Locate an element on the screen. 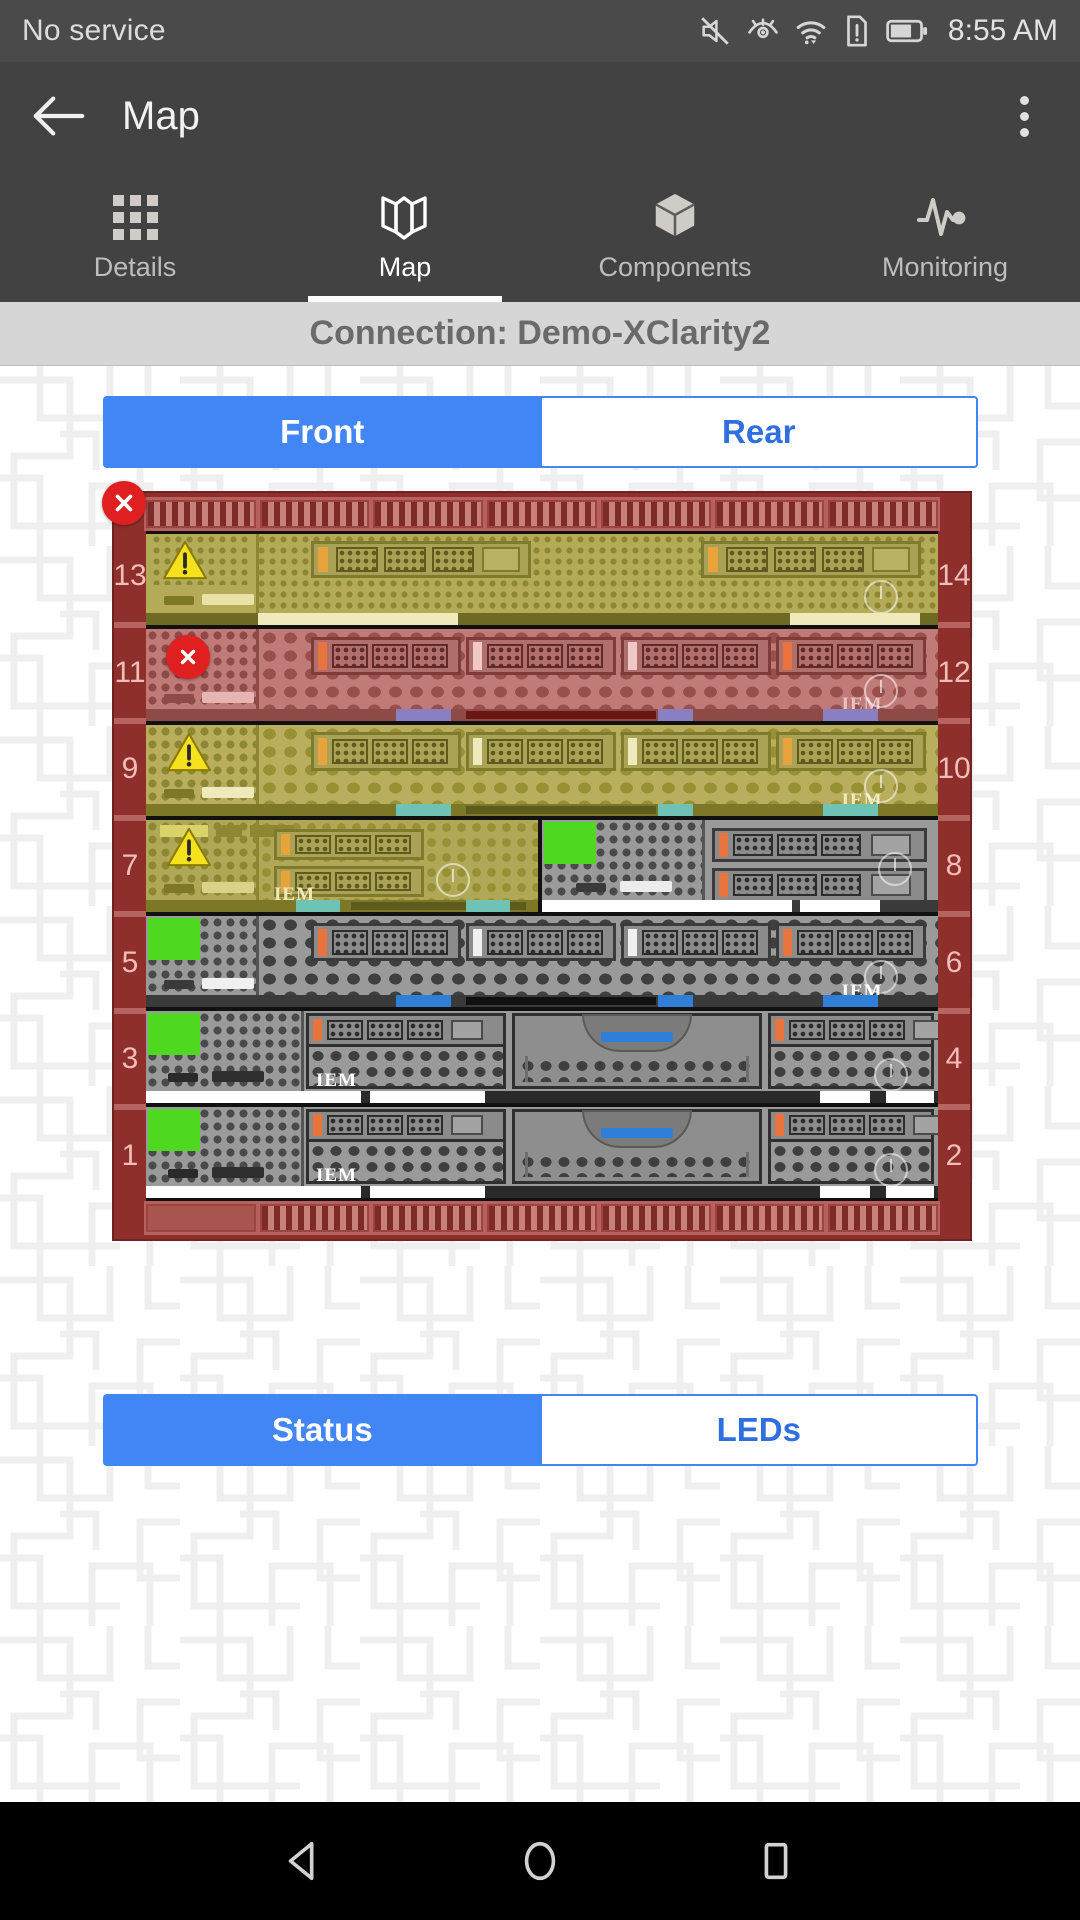 The height and width of the screenshot is (1920, 1080). pulse-icon is located at coordinates (941, 216).